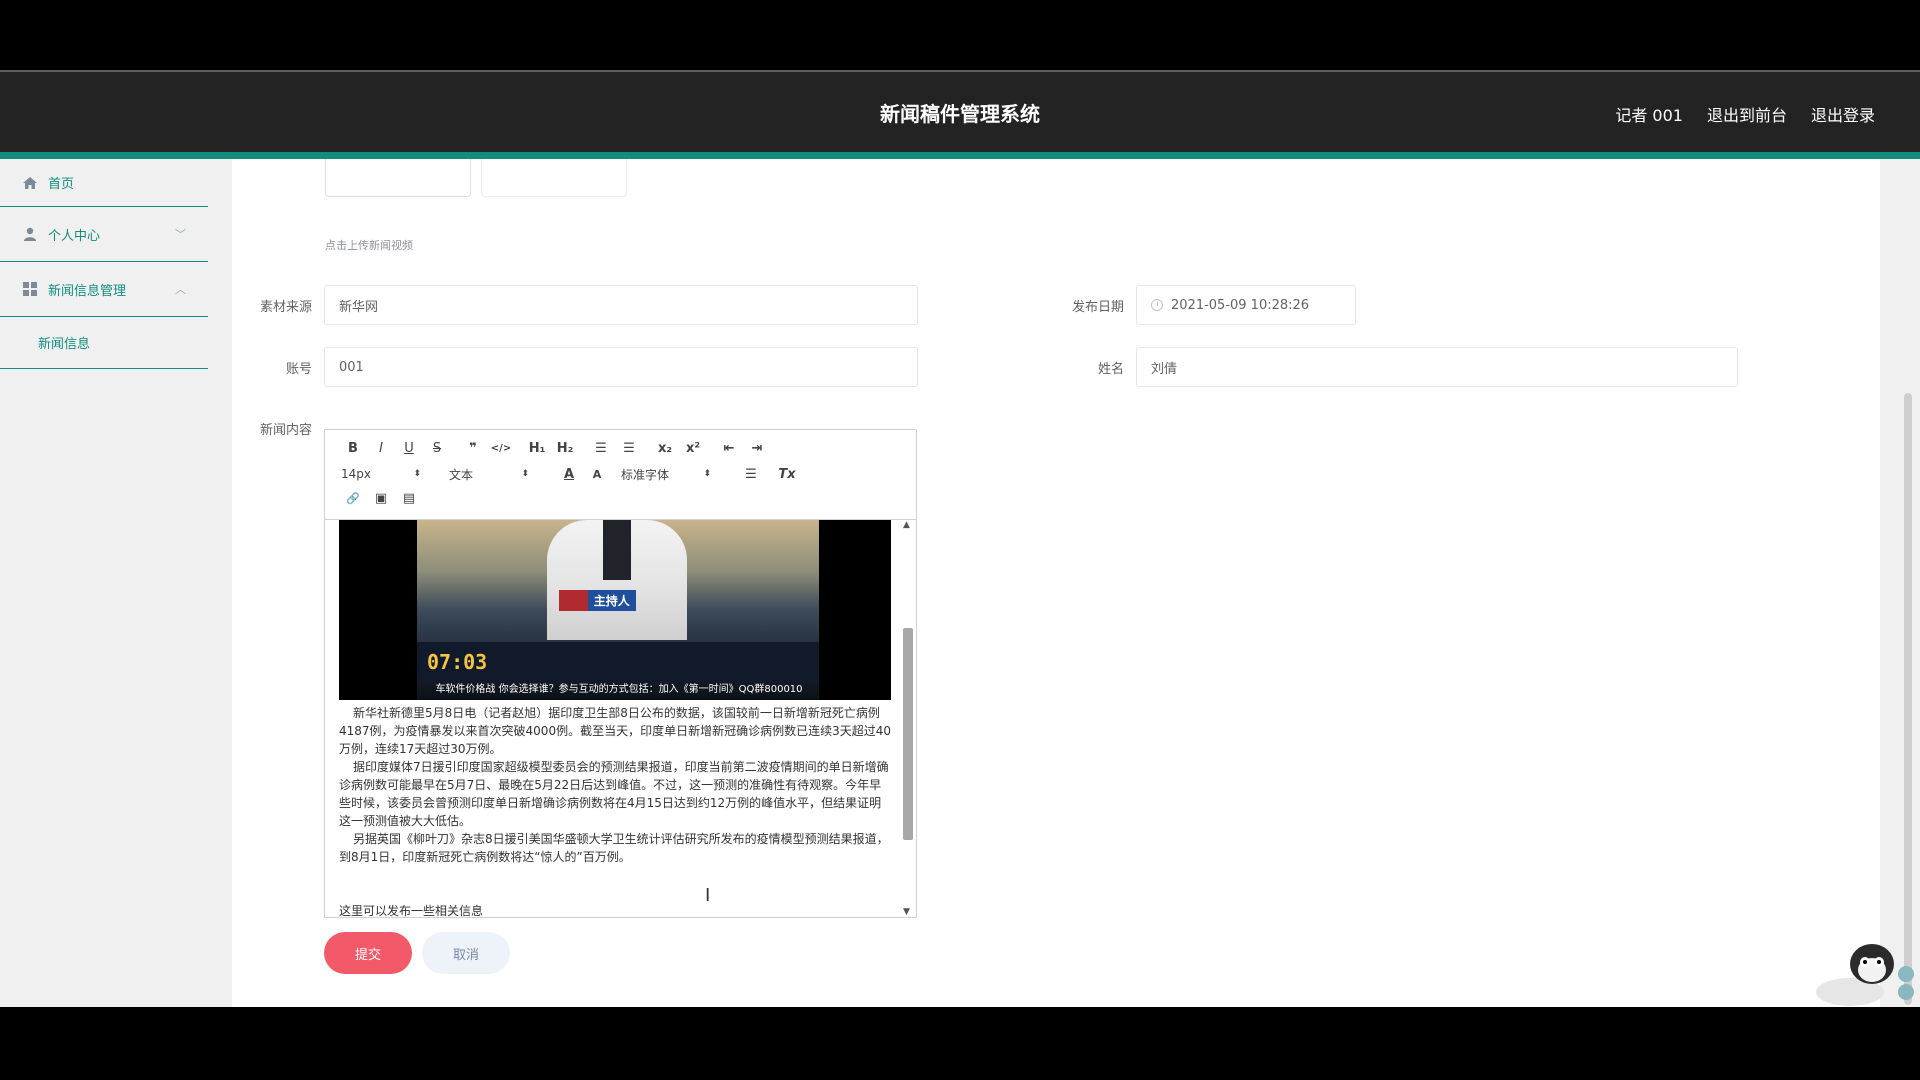 The image size is (1920, 1080). What do you see at coordinates (180, 289) in the screenshot?
I see `chevron-up-icon: ︿` at bounding box center [180, 289].